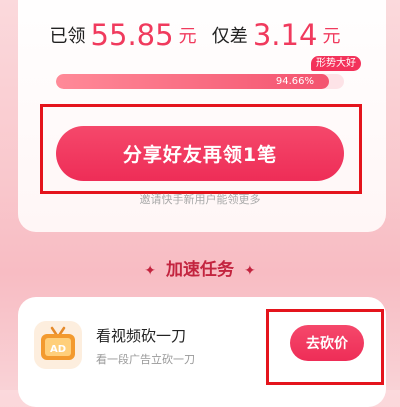 The image size is (400, 407). Describe the element at coordinates (294, 81) in the screenshot. I see `progress-percent: 94.66%` at that location.